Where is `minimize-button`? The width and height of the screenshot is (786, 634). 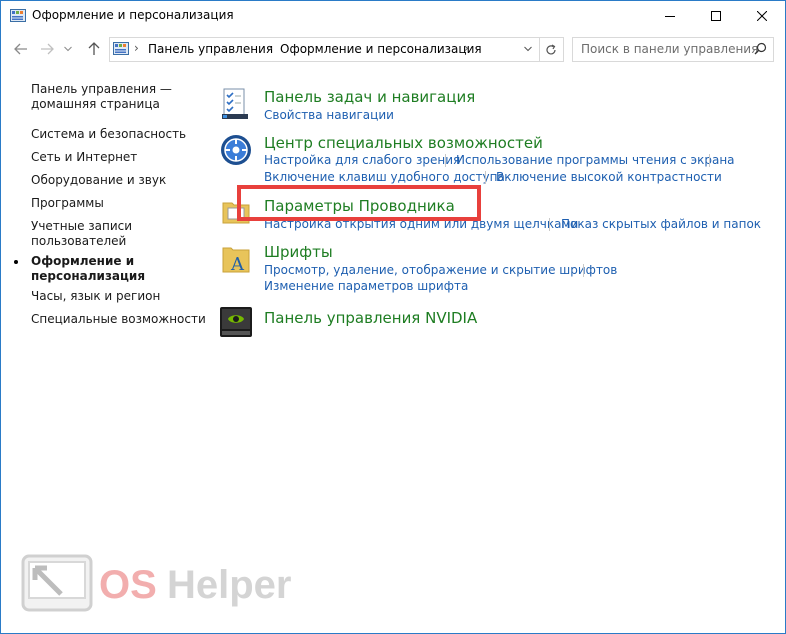
minimize-button is located at coordinates (670, 16).